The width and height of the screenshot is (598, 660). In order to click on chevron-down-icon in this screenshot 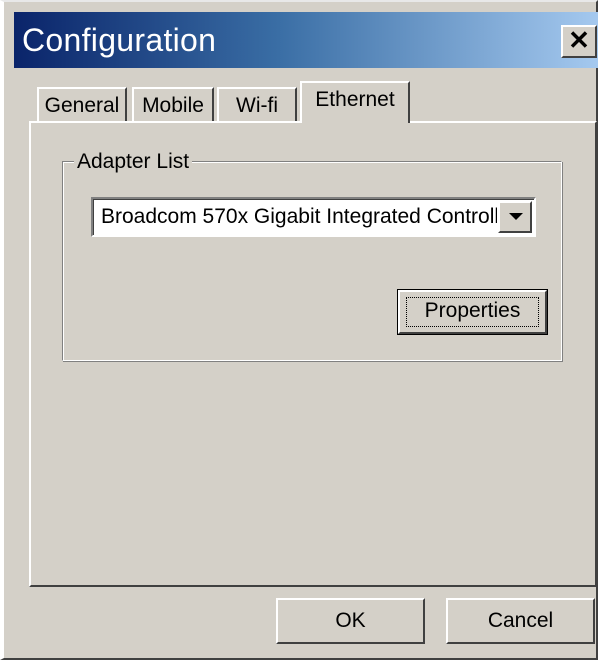, I will do `click(516, 216)`.